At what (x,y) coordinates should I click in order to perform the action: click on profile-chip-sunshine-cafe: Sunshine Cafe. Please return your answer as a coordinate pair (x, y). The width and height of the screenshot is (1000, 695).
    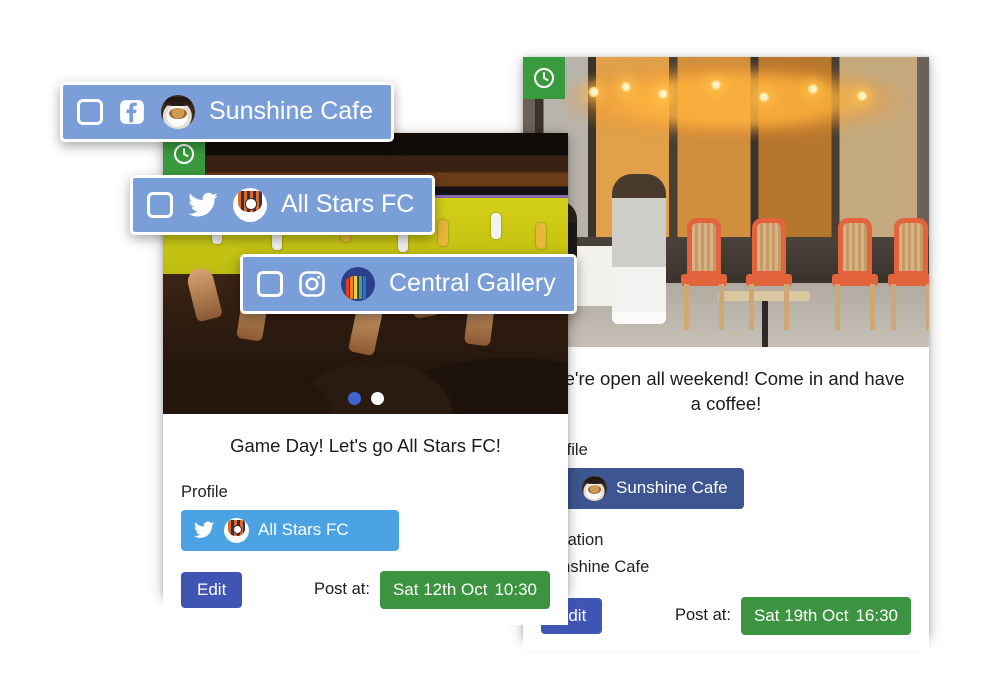
    Looking at the image, I should click on (642, 488).